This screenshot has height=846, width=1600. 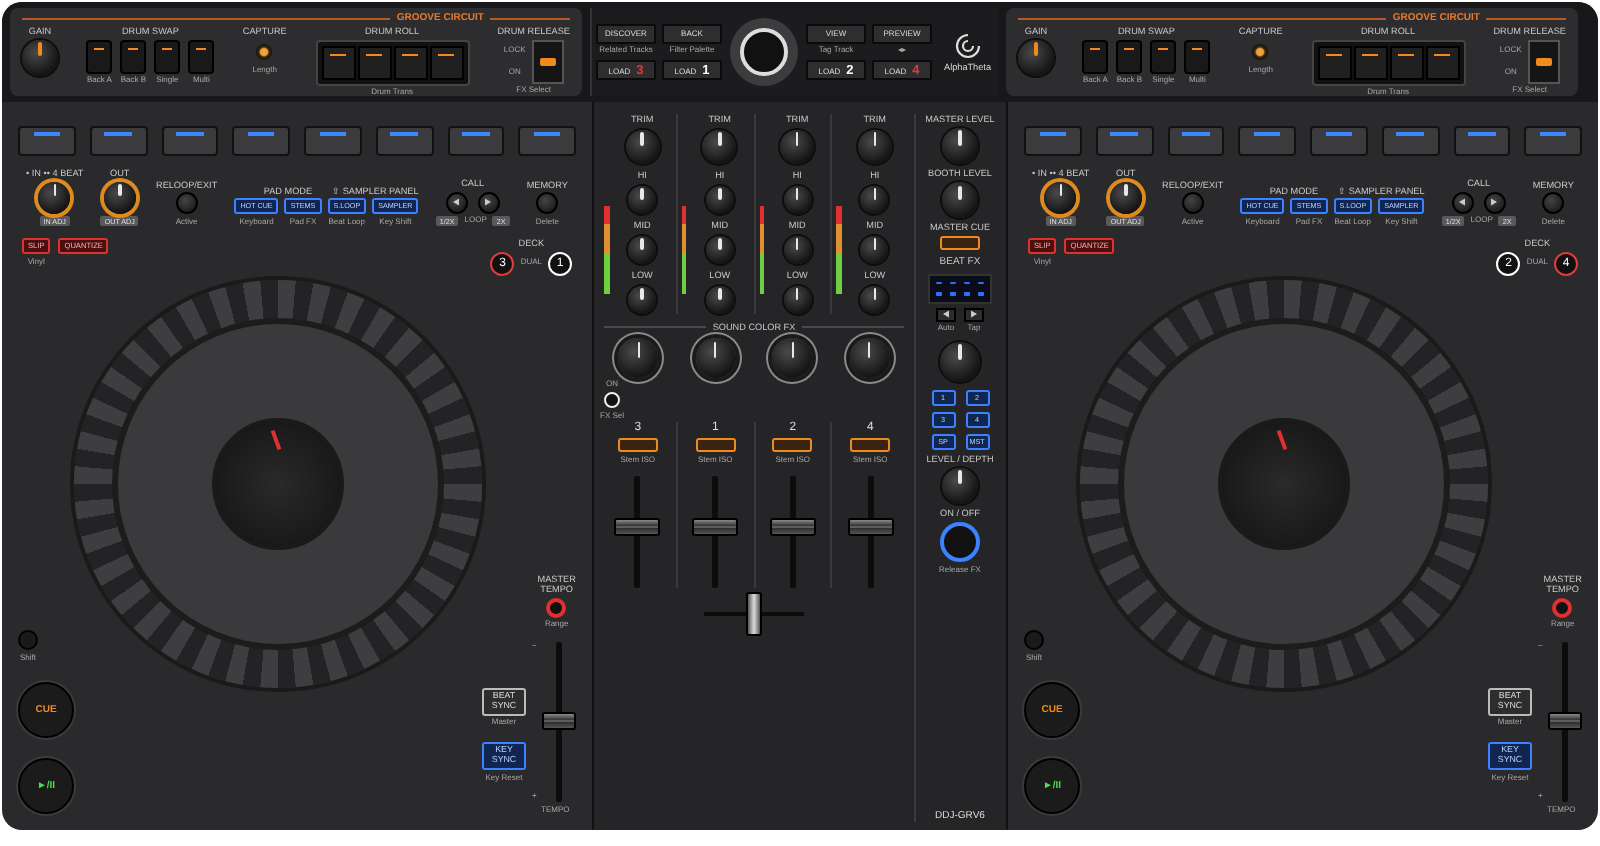 I want to click on fx-prev-button, so click(x=946, y=314).